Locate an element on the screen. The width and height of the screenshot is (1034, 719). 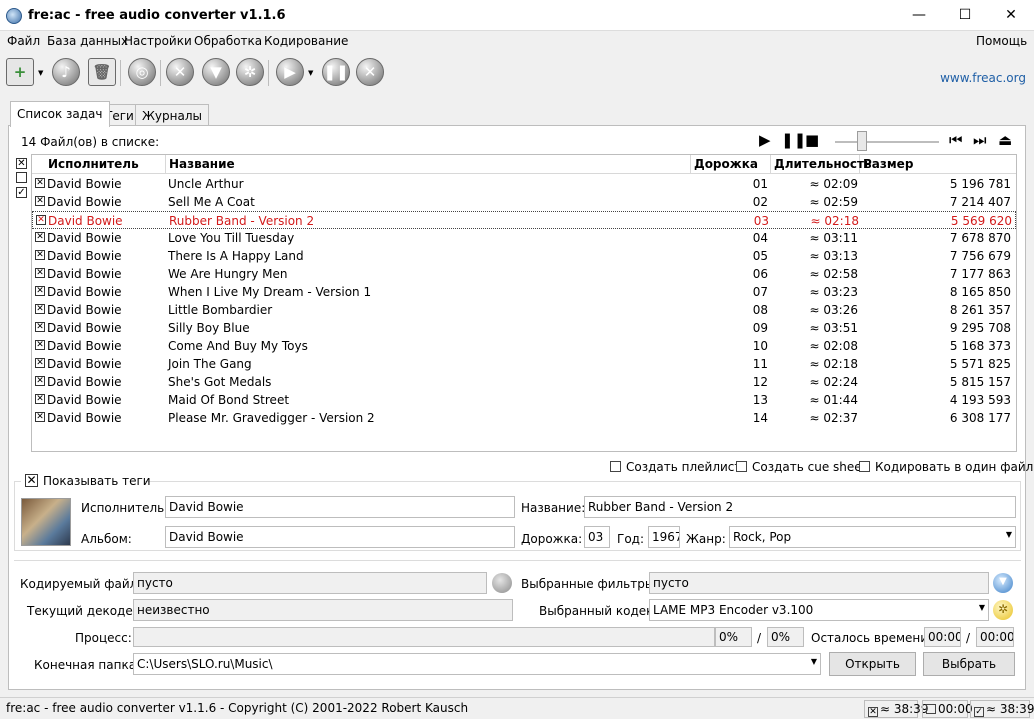
column-header-track: Дорожка is located at coordinates (731, 164).